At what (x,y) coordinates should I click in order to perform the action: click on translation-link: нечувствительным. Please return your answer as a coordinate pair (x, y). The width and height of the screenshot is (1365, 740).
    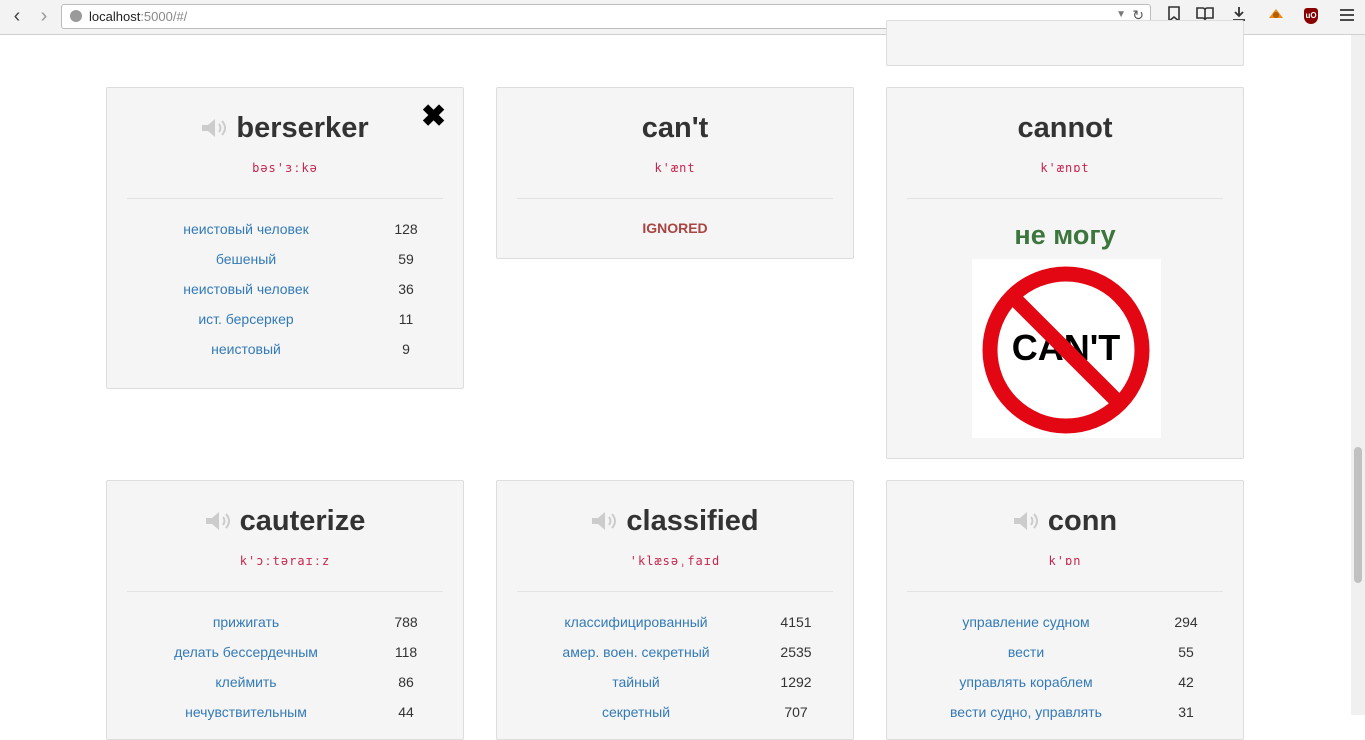
    Looking at the image, I should click on (246, 712).